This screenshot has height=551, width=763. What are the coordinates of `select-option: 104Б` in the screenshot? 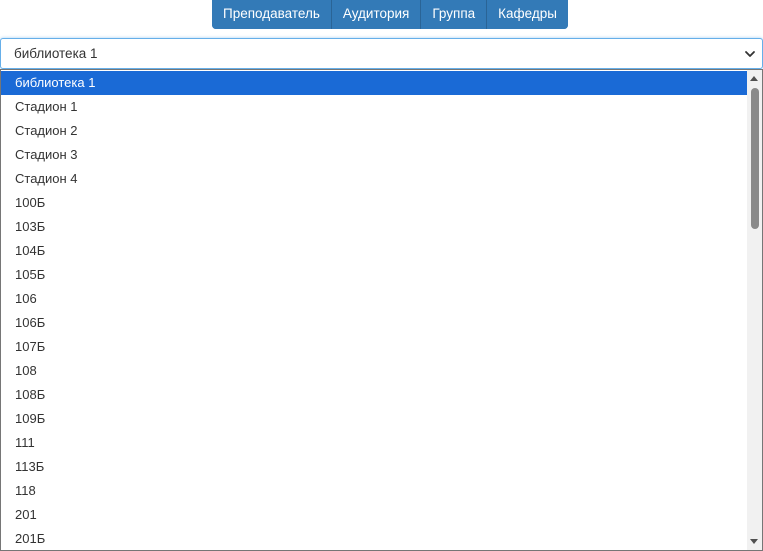 It's located at (374, 251).